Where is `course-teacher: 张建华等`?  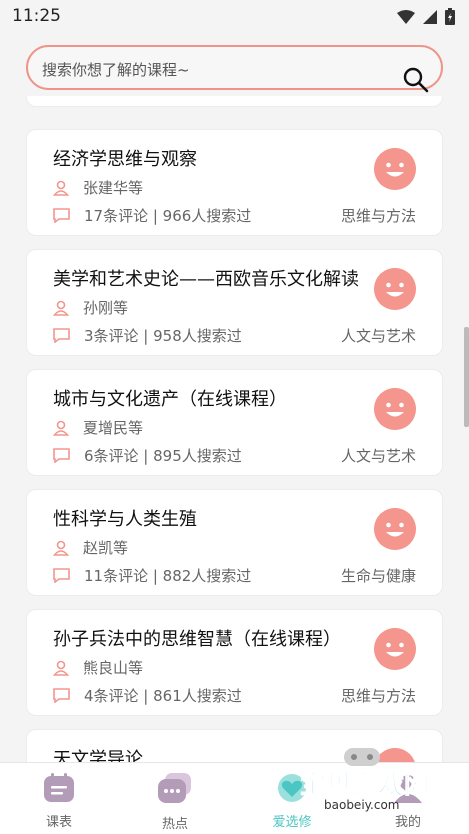
course-teacher: 张建华等 is located at coordinates (98, 187).